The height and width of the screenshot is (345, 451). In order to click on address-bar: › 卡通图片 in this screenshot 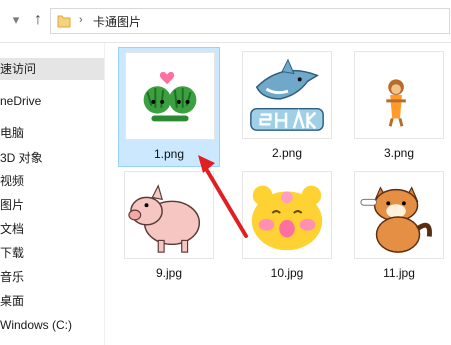, I will do `click(250, 21)`.